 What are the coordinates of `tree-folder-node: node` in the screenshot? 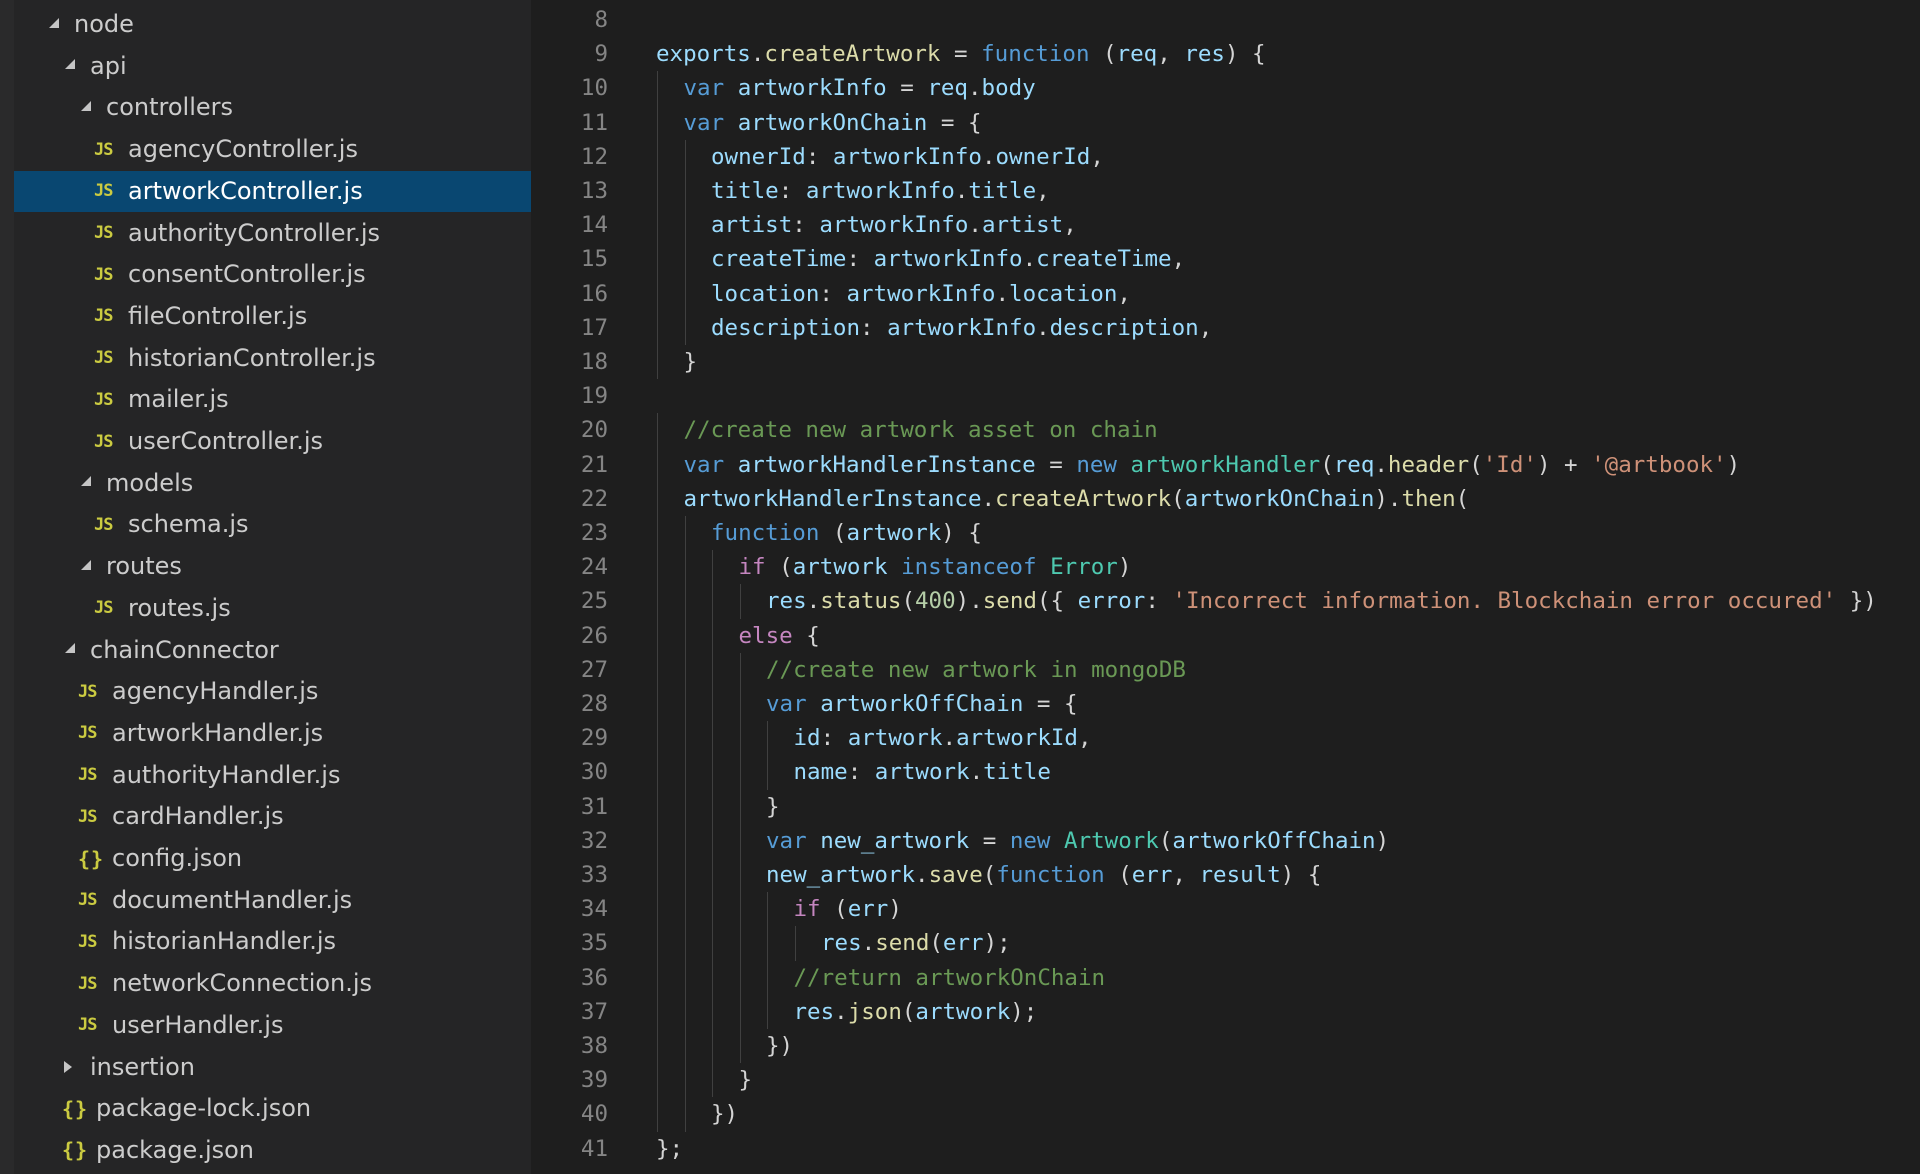 It's located at (272, 24).